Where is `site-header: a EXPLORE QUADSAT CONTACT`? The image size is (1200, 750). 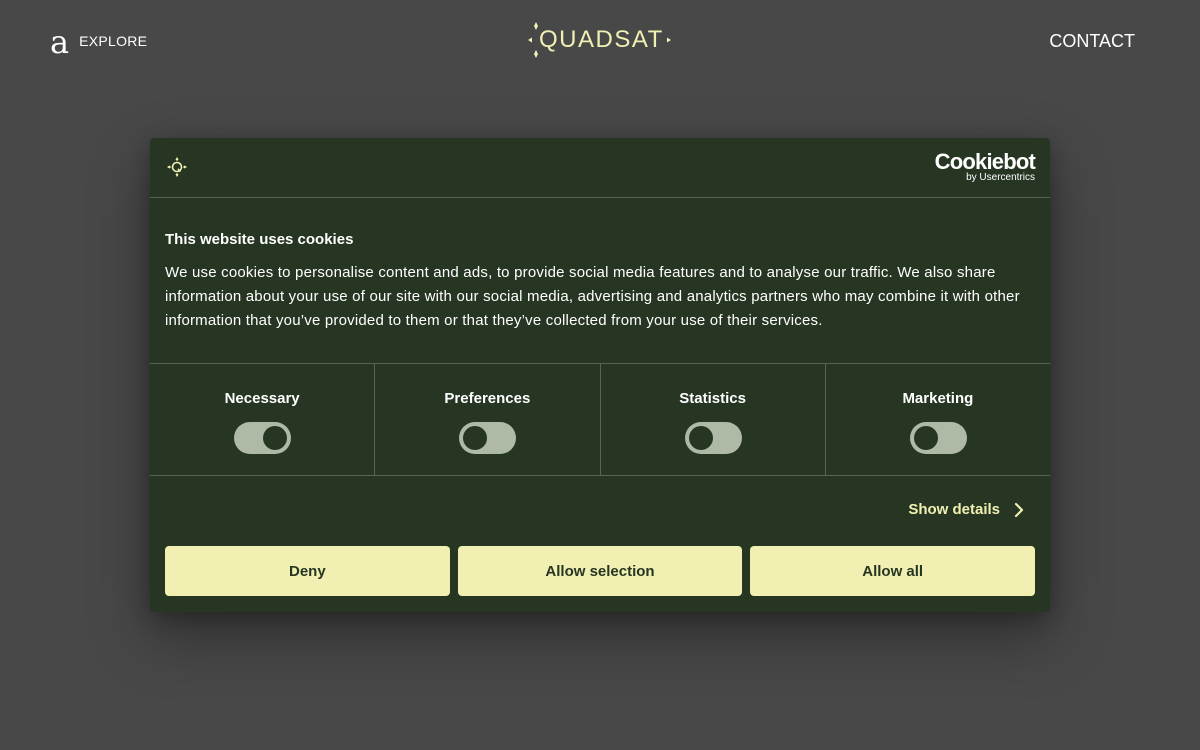 site-header: a EXPLORE QUADSAT CONTACT is located at coordinates (600, 40).